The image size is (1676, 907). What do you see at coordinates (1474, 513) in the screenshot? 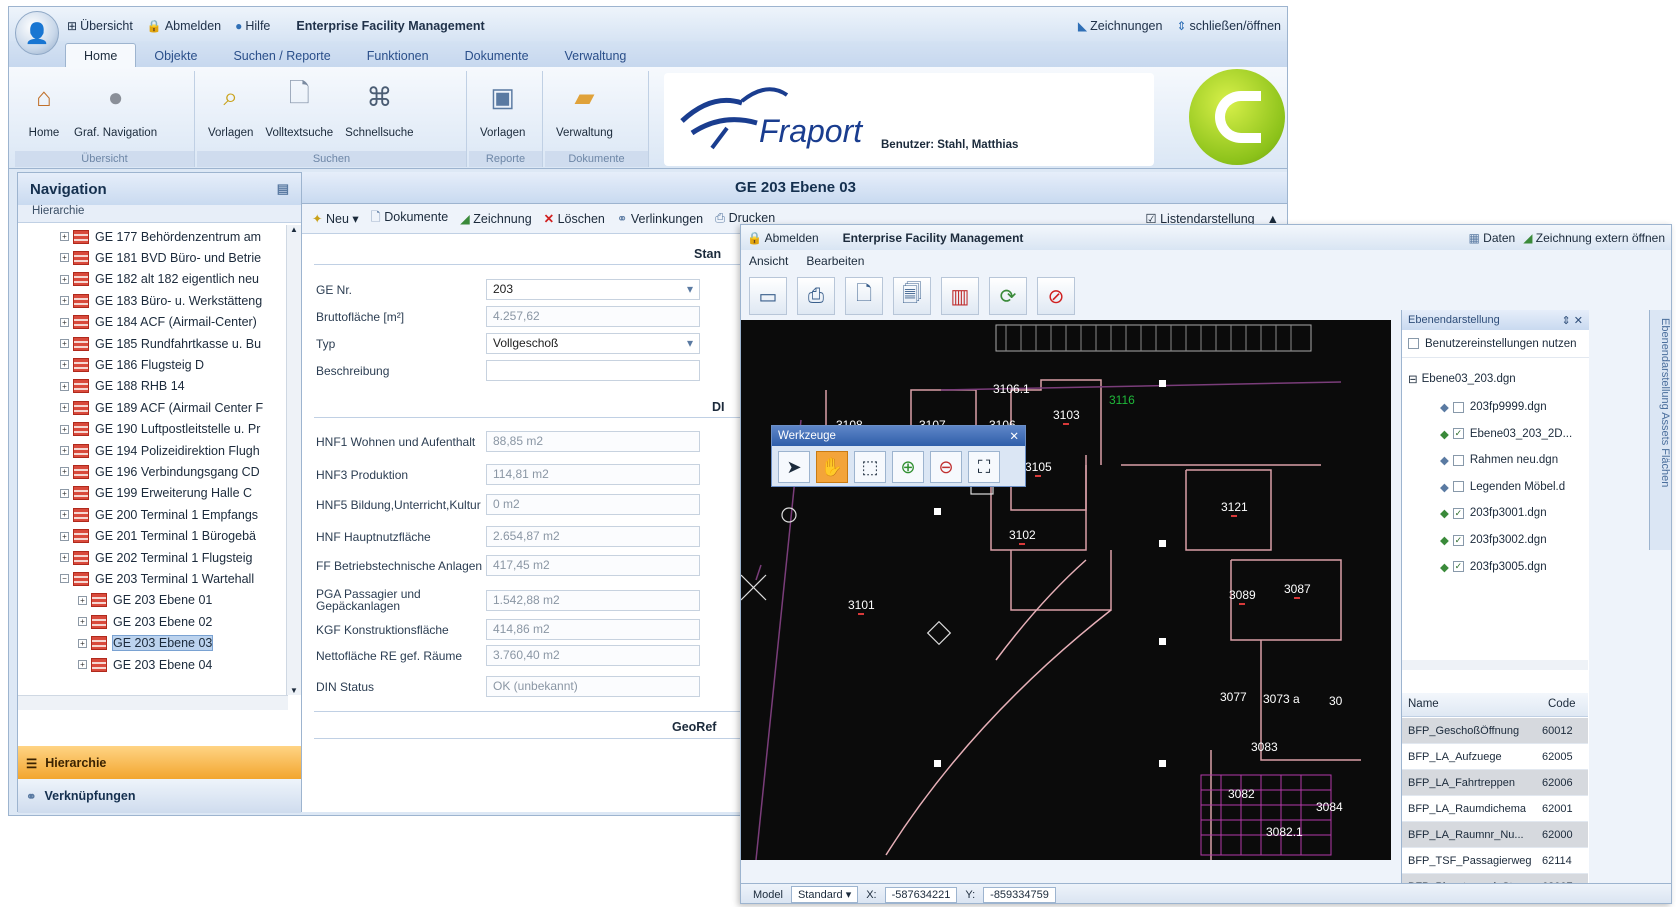
I see `layer-file: ◆ ✓ 203fp3001.dgn` at bounding box center [1474, 513].